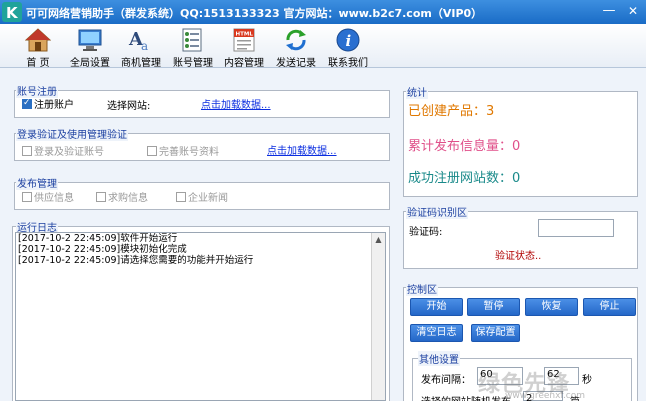  What do you see at coordinates (633, 12) in the screenshot?
I see `close-button: ✕` at bounding box center [633, 12].